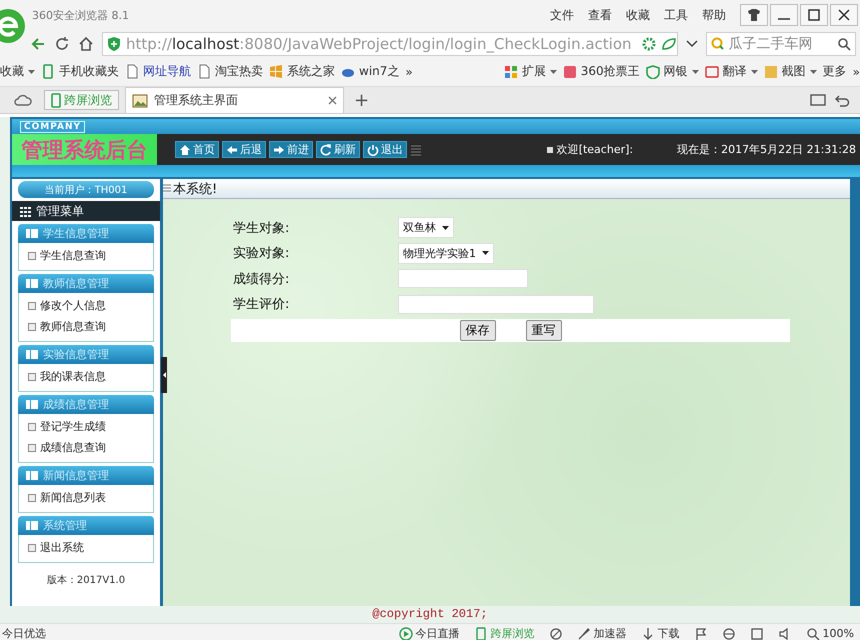 Image resolution: width=860 pixels, height=640 pixels. What do you see at coordinates (834, 71) in the screenshot?
I see `toolbar-link: 更多` at bounding box center [834, 71].